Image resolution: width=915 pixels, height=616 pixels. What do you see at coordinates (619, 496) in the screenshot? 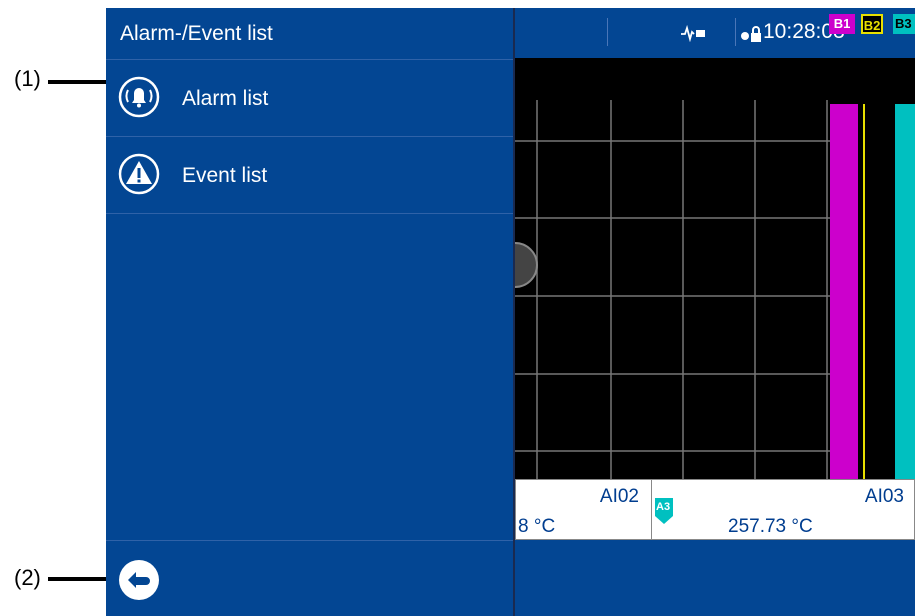
I see `channel-name: AI02` at bounding box center [619, 496].